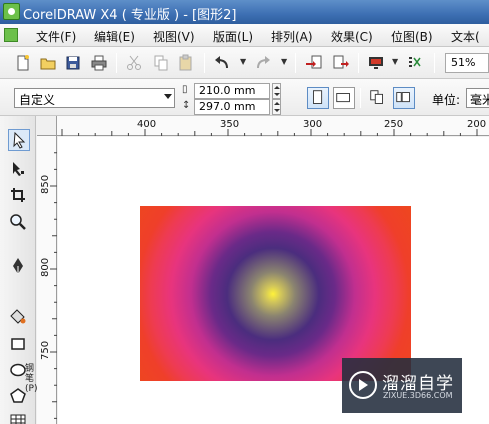 This screenshot has width=489, height=424. Describe the element at coordinates (412, 36) in the screenshot. I see `menu-bitmaps: 位图(B)` at that location.